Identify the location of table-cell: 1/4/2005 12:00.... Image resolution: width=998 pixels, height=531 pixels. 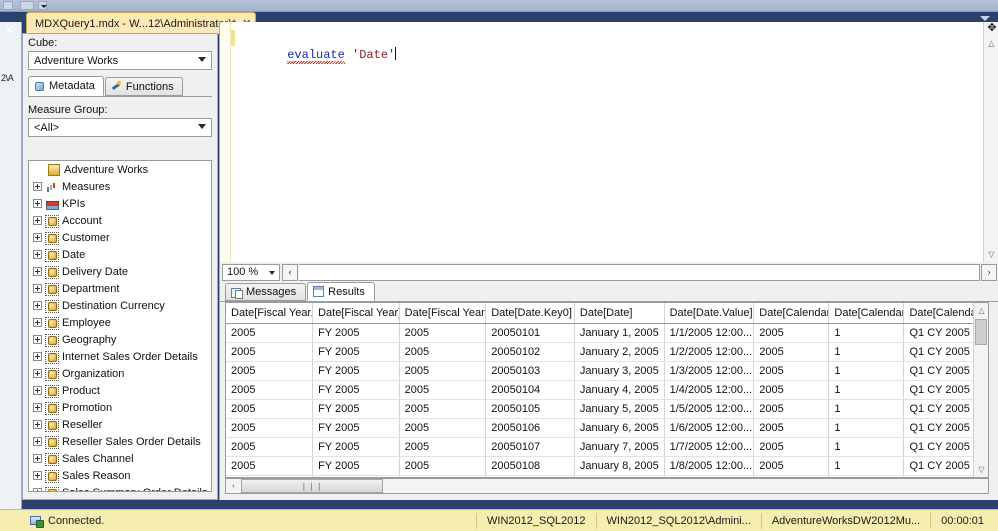
(709, 390).